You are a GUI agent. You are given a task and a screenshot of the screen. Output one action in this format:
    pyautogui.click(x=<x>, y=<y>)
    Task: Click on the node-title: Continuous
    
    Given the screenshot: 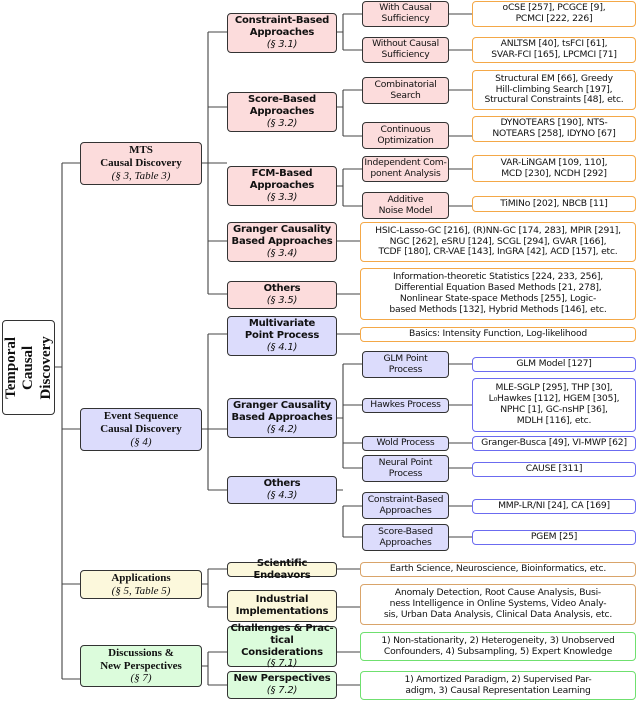 What is the action you would take?
    pyautogui.click(x=405, y=129)
    